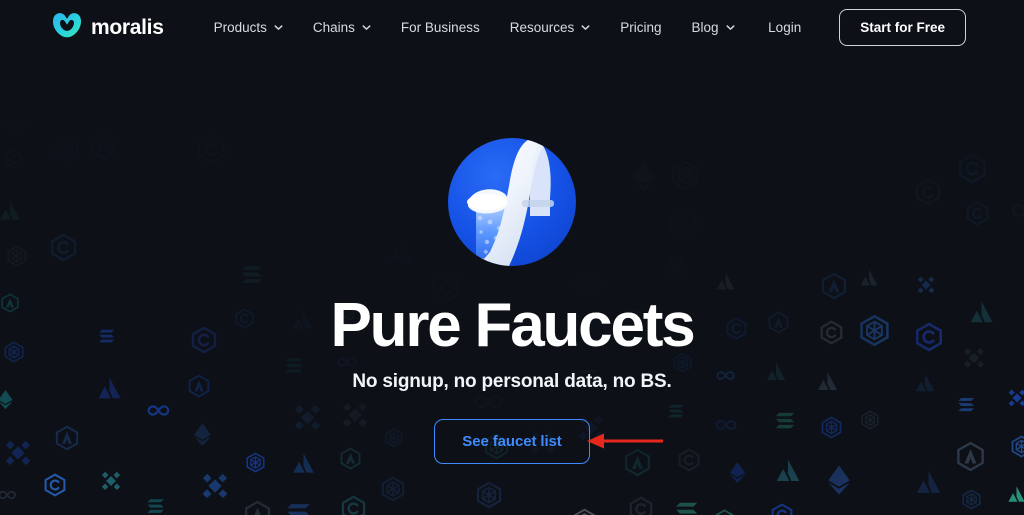 This screenshot has height=515, width=1024. What do you see at coordinates (67, 27) in the screenshot?
I see `moralis-heart-logo` at bounding box center [67, 27].